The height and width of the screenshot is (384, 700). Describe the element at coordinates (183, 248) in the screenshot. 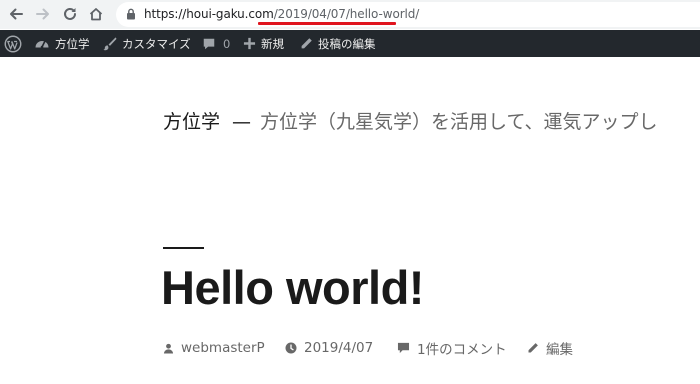

I see `post-title-rule` at that location.